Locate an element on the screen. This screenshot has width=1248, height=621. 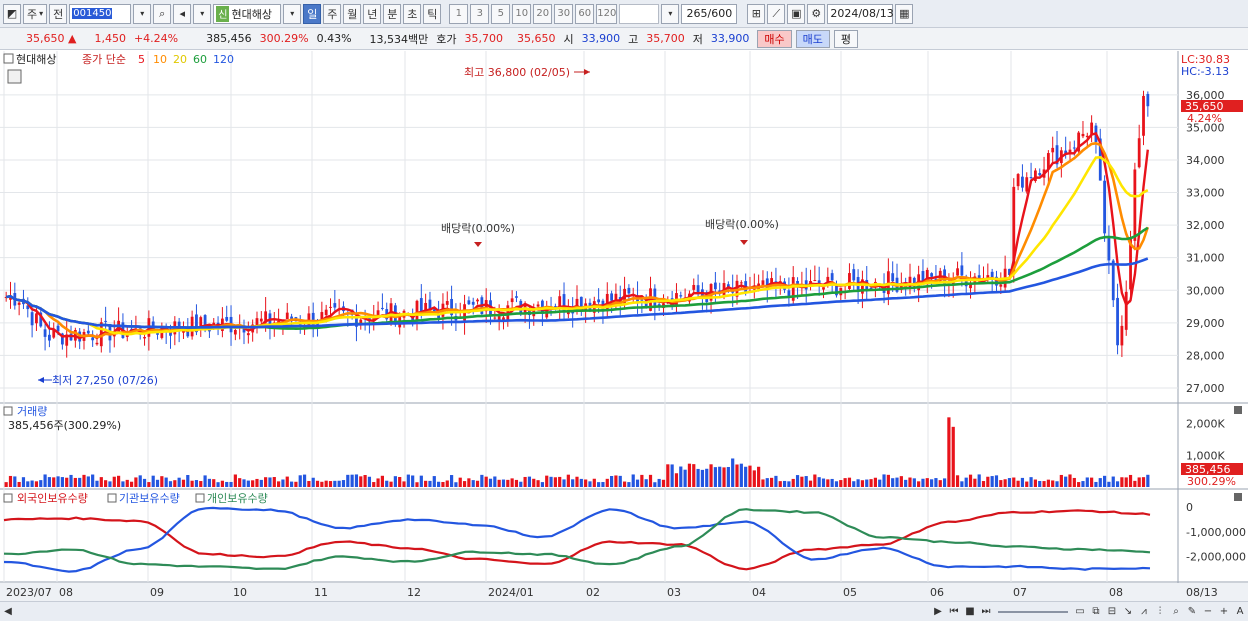
layout-icon: ▭ is located at coordinates (1080, 612).